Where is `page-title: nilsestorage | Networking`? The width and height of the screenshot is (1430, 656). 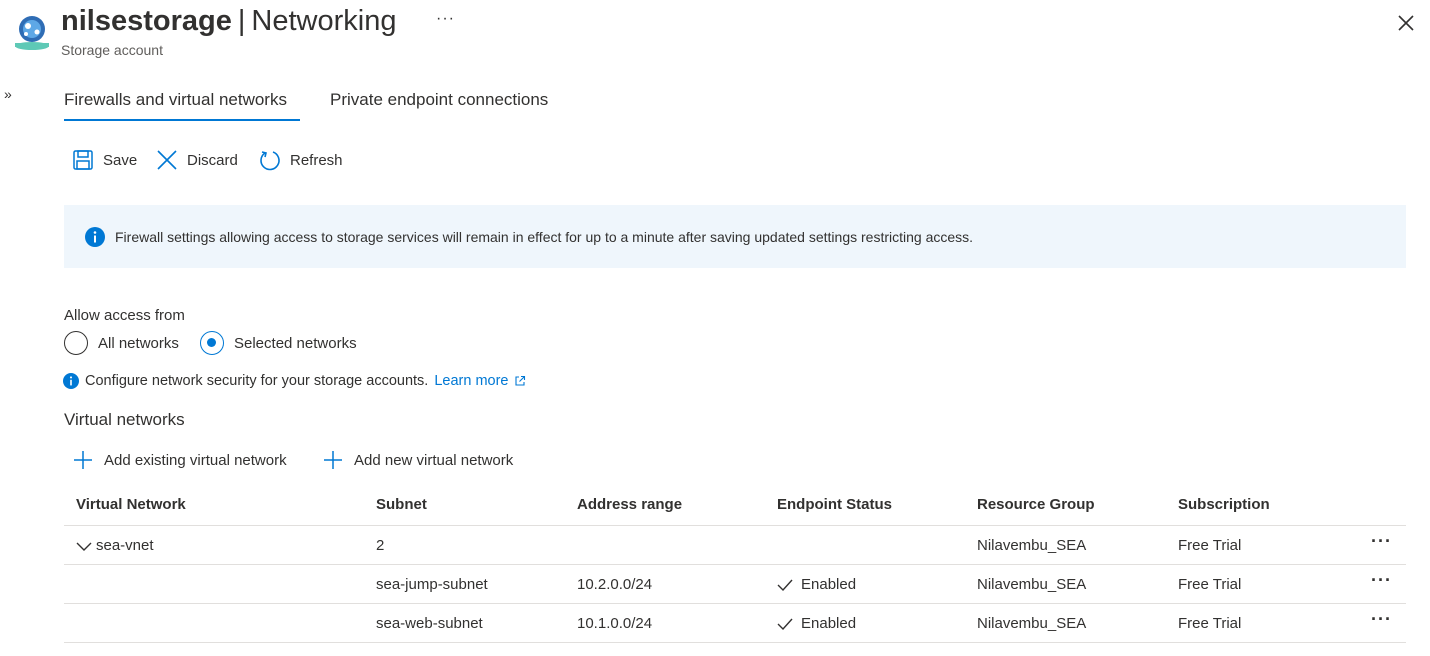
page-title: nilsestorage | Networking is located at coordinates (228, 21).